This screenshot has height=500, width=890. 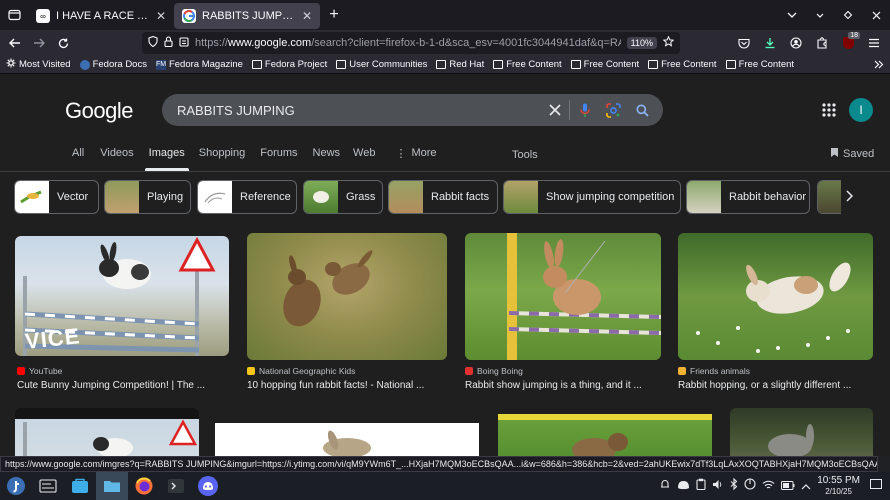 I want to click on shield-icon, so click(x=153, y=42).